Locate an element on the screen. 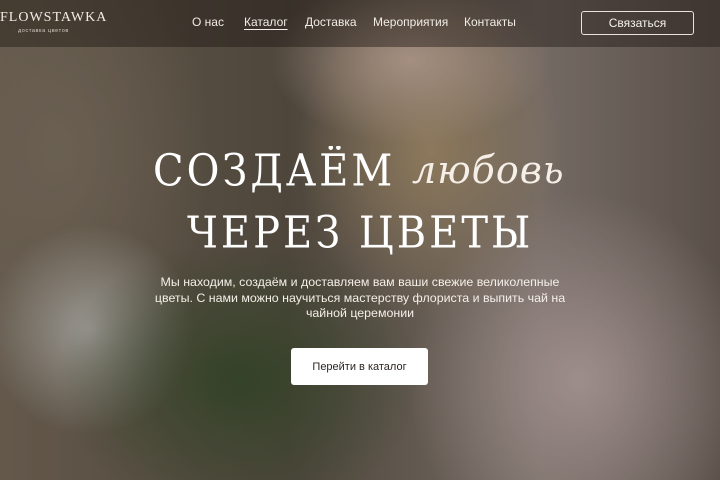  hero-title-line1: СОЗДАЁМ любовь is located at coordinates (370, 171).